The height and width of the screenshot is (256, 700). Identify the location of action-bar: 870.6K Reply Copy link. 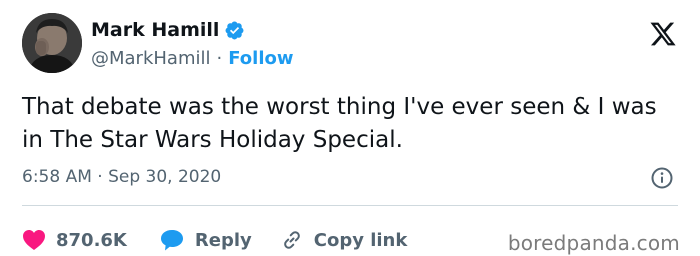
(214, 240).